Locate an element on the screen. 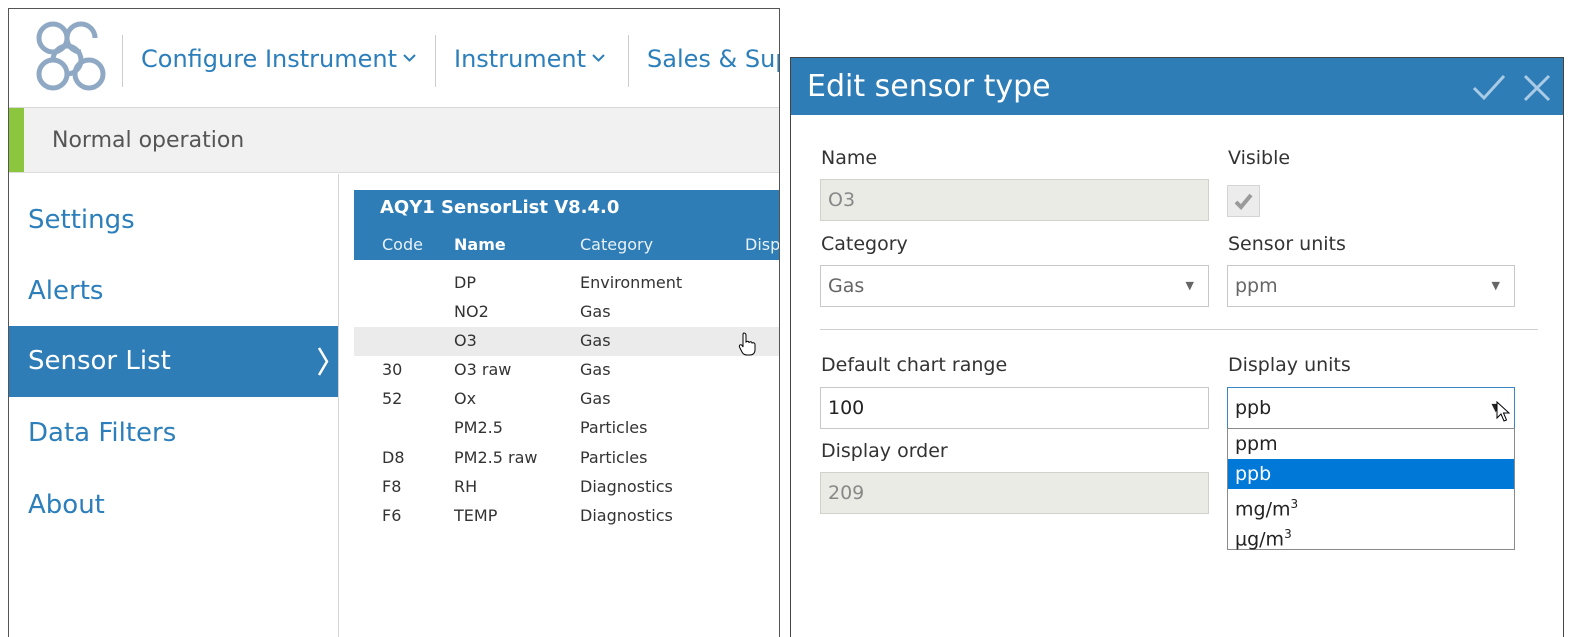 The height and width of the screenshot is (637, 1570). column-header-name: Name is located at coordinates (480, 244).